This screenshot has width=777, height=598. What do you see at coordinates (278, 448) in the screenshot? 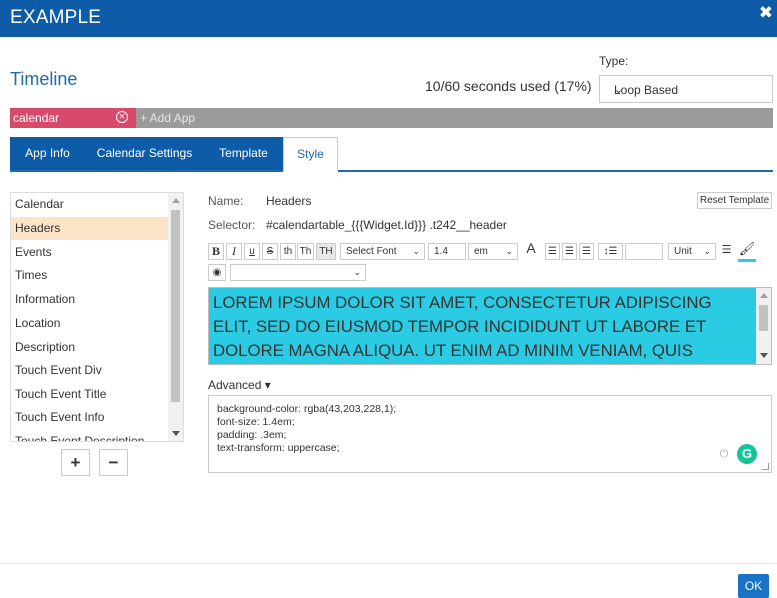
I see `css-line: text-transform: uppercase;` at bounding box center [278, 448].